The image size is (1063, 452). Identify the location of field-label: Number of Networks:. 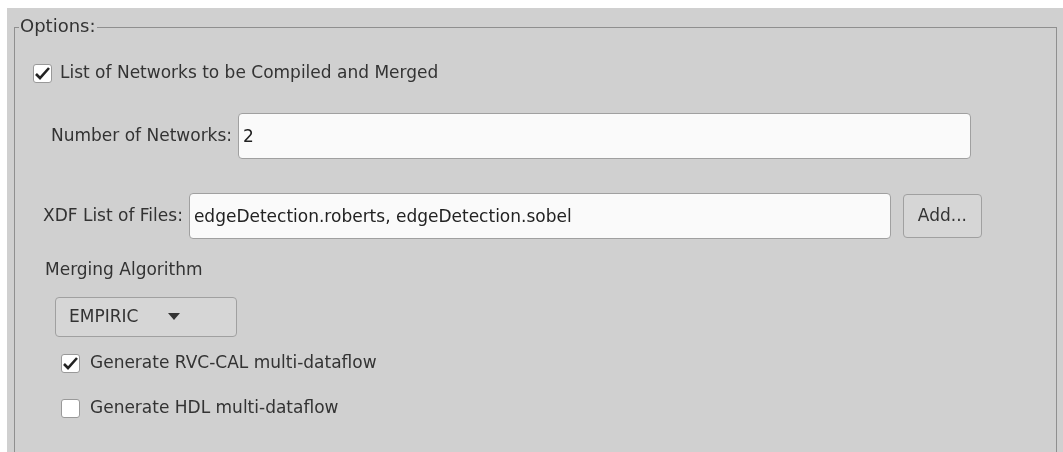
(142, 136).